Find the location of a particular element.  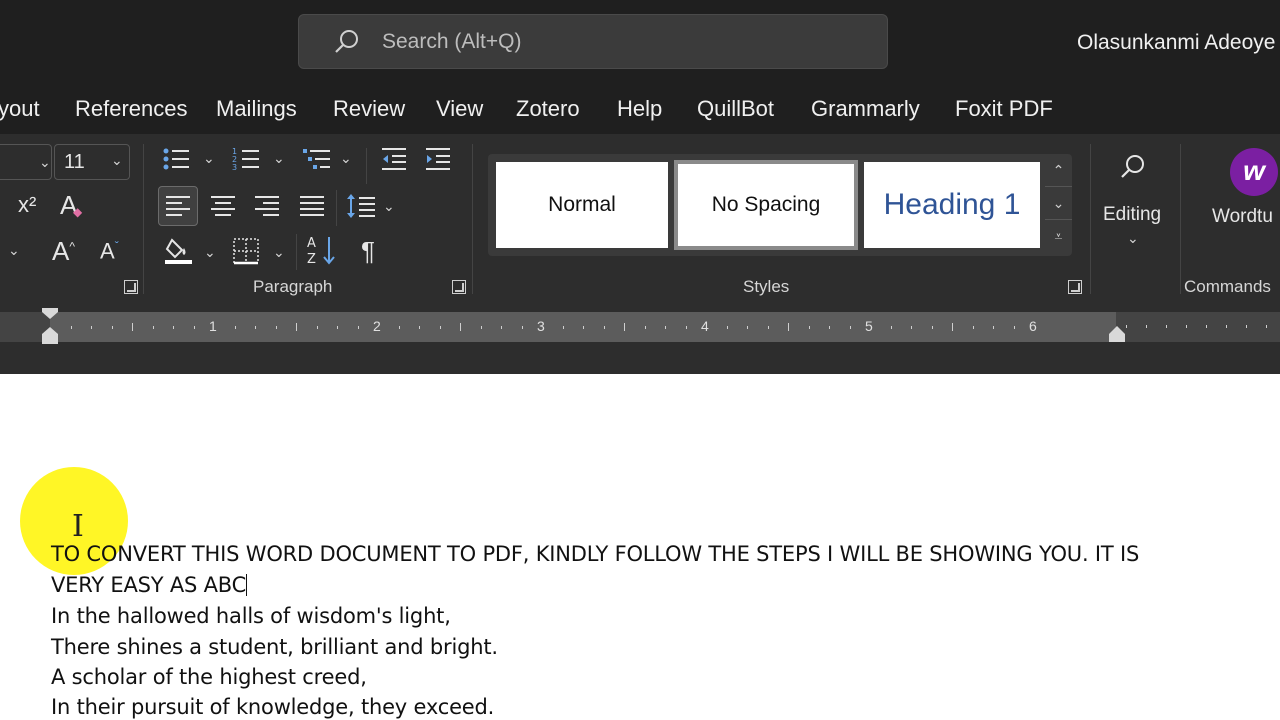

style-normal: Normal is located at coordinates (582, 205).